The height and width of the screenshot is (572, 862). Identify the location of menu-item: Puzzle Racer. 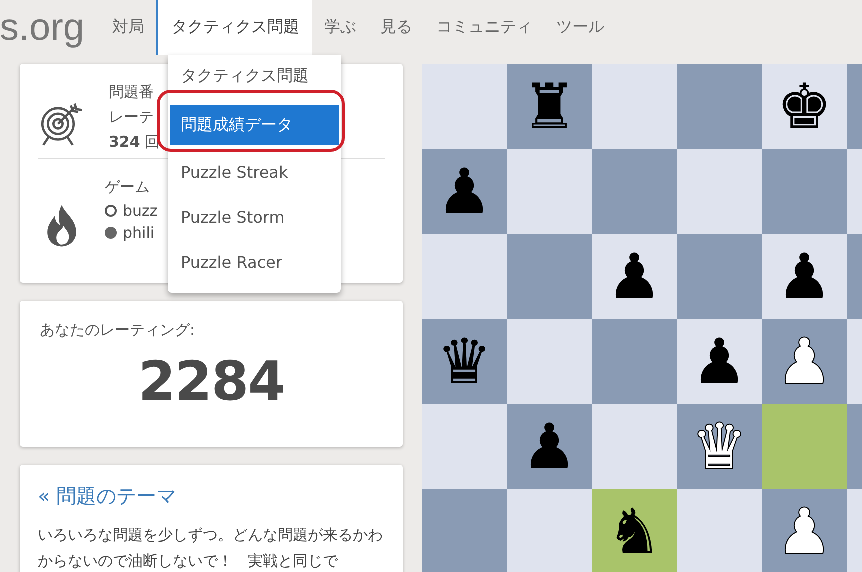
(254, 262).